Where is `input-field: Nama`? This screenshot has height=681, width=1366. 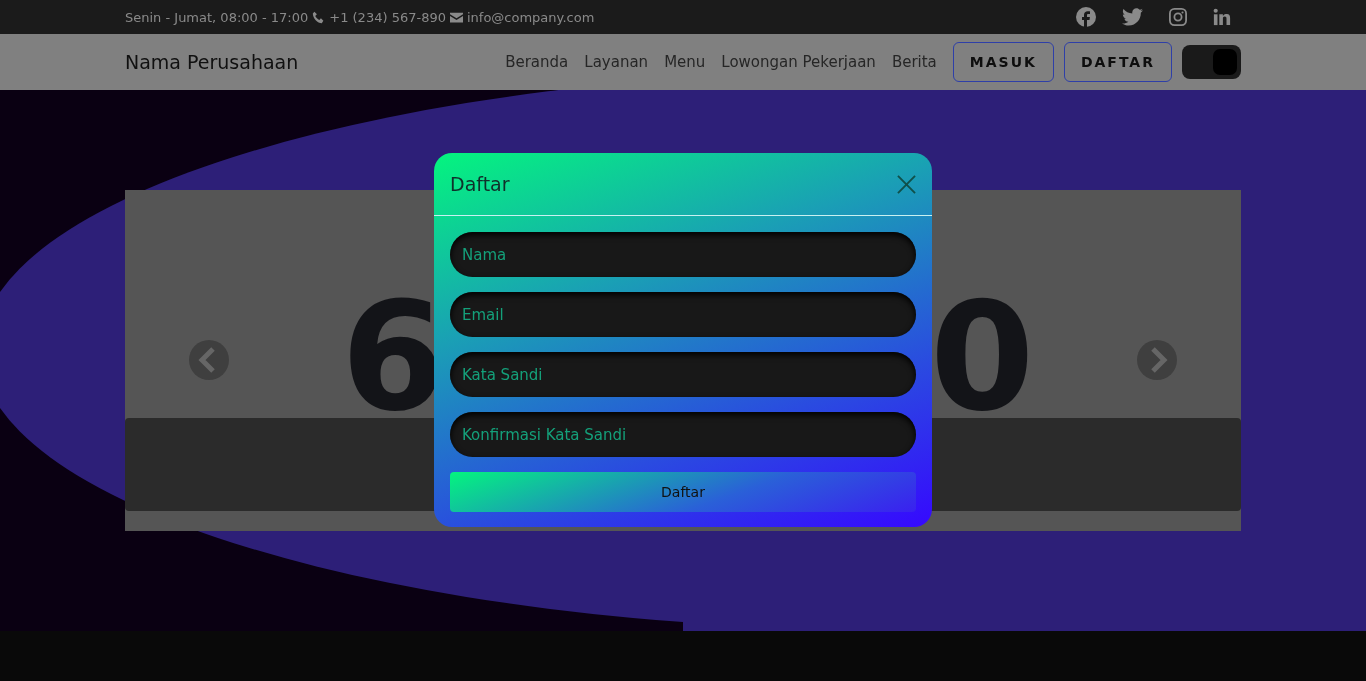 input-field: Nama is located at coordinates (683, 254).